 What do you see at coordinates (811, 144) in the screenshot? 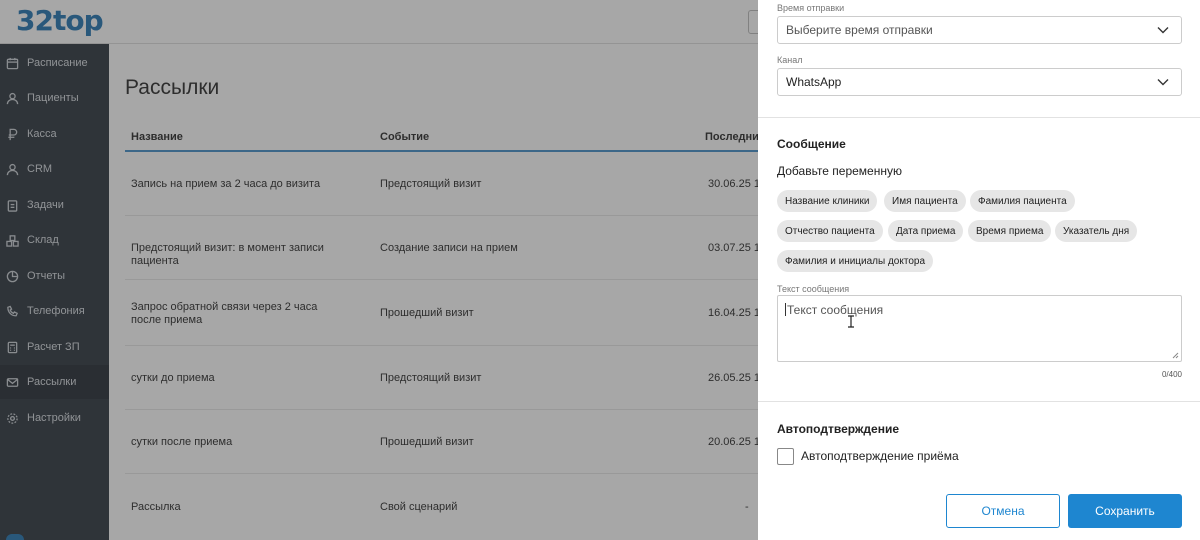
I see `message-section-title: Сообщение` at bounding box center [811, 144].